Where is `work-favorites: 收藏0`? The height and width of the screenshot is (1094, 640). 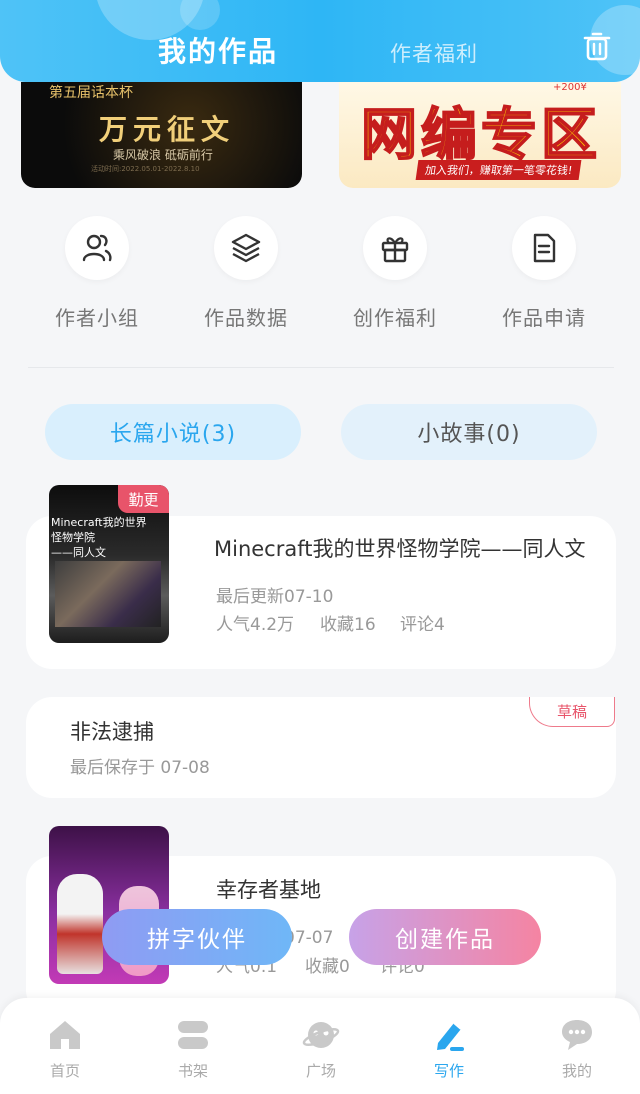
work-favorites: 收藏0 is located at coordinates (327, 967).